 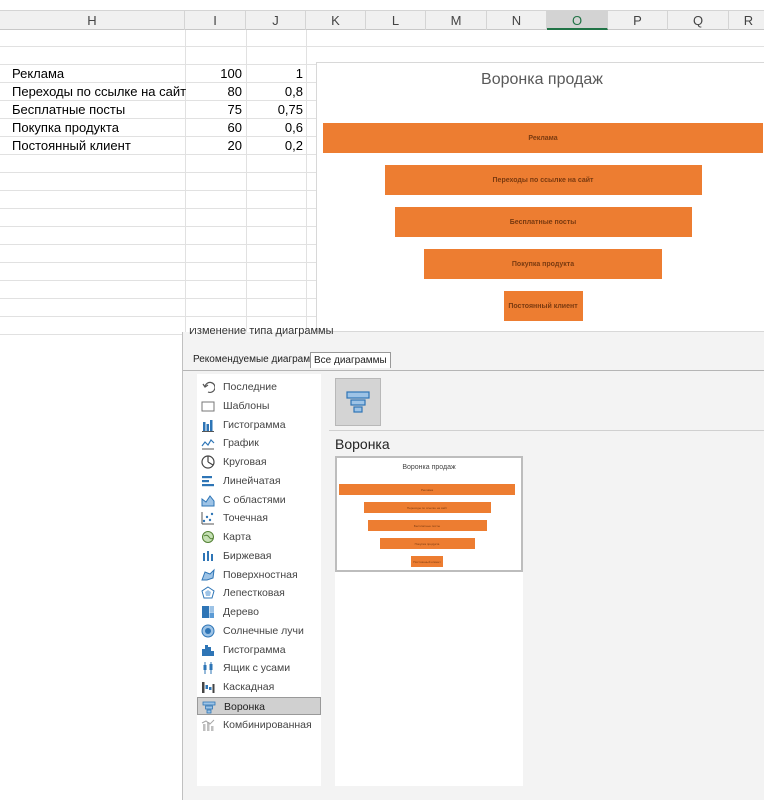 I want to click on preview-funnel-bar: Переходы по ссылке на сайт, so click(x=427, y=507).